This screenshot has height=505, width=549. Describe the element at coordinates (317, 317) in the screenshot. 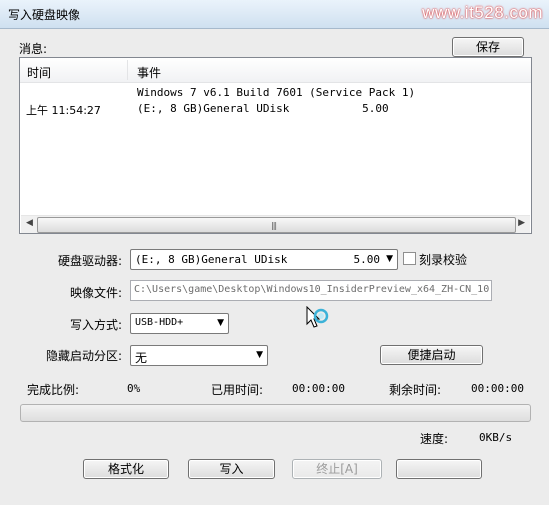

I see `busy-cursor-icon` at that location.